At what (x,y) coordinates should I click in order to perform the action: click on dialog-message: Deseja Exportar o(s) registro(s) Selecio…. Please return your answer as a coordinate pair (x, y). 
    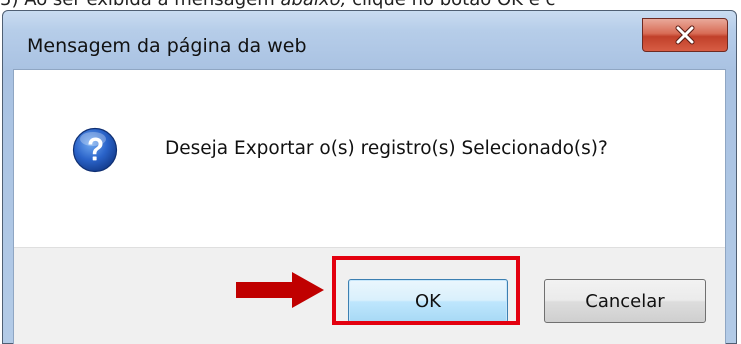
    Looking at the image, I should click on (386, 148).